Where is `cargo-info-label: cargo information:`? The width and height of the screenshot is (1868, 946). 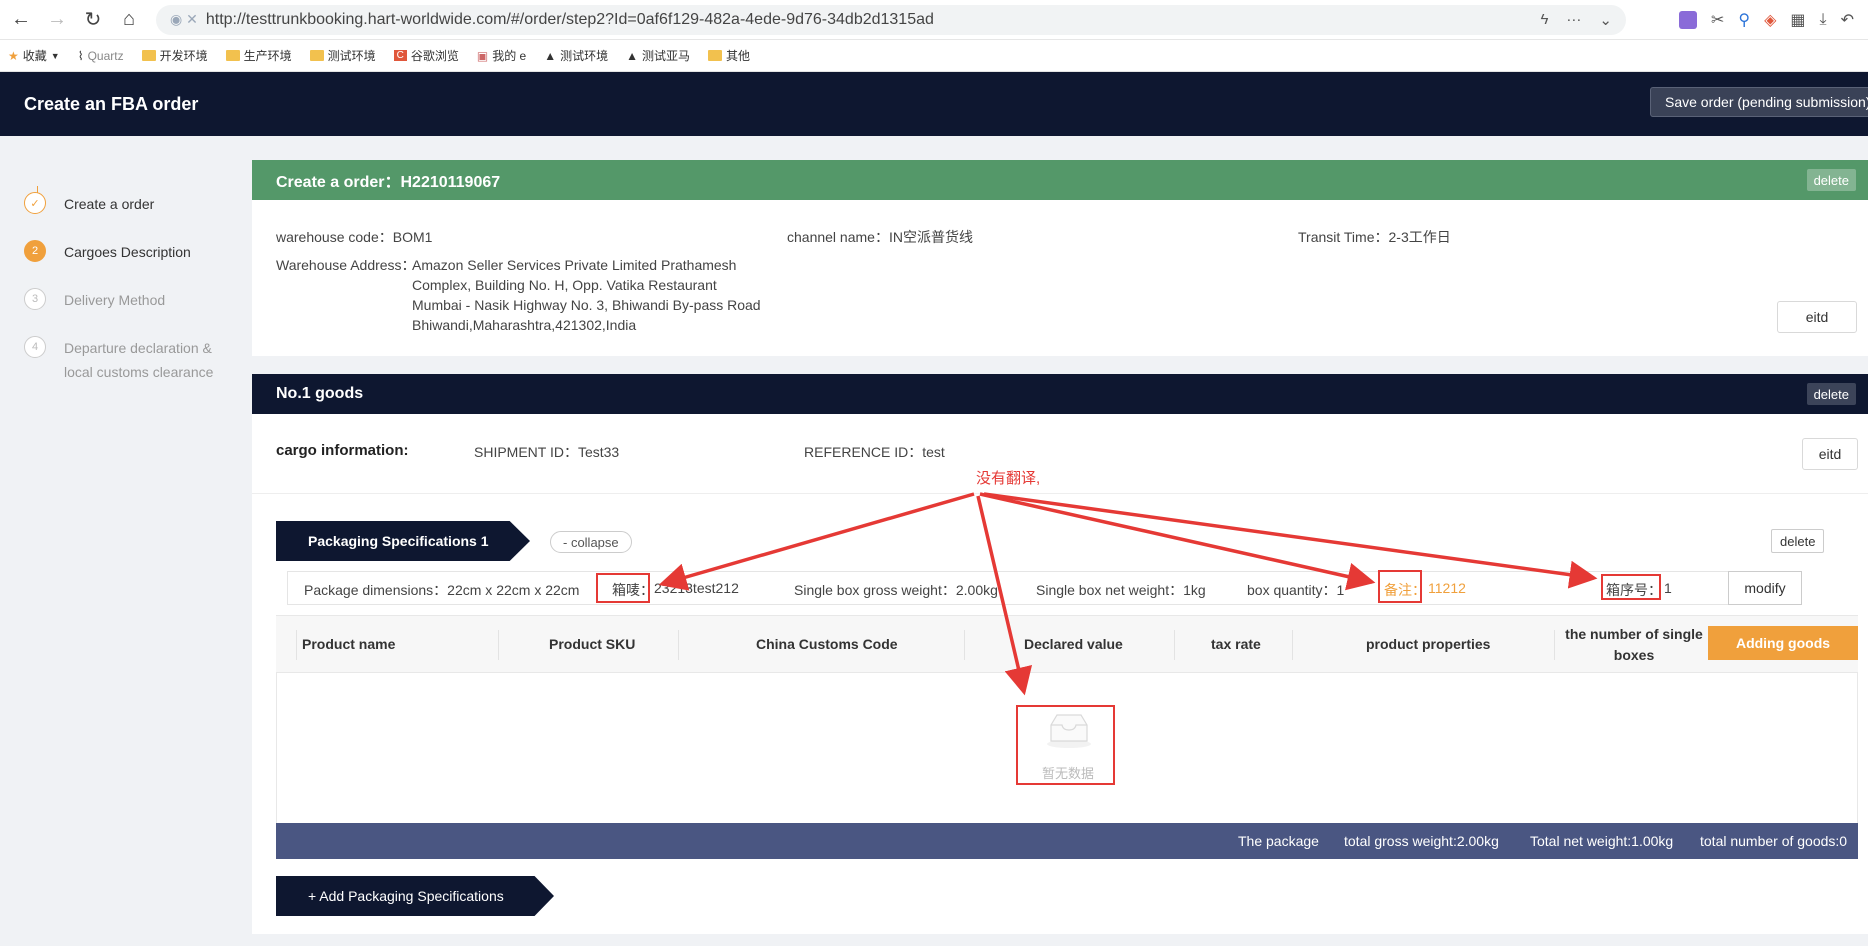
cargo-info-label: cargo information: is located at coordinates (342, 450).